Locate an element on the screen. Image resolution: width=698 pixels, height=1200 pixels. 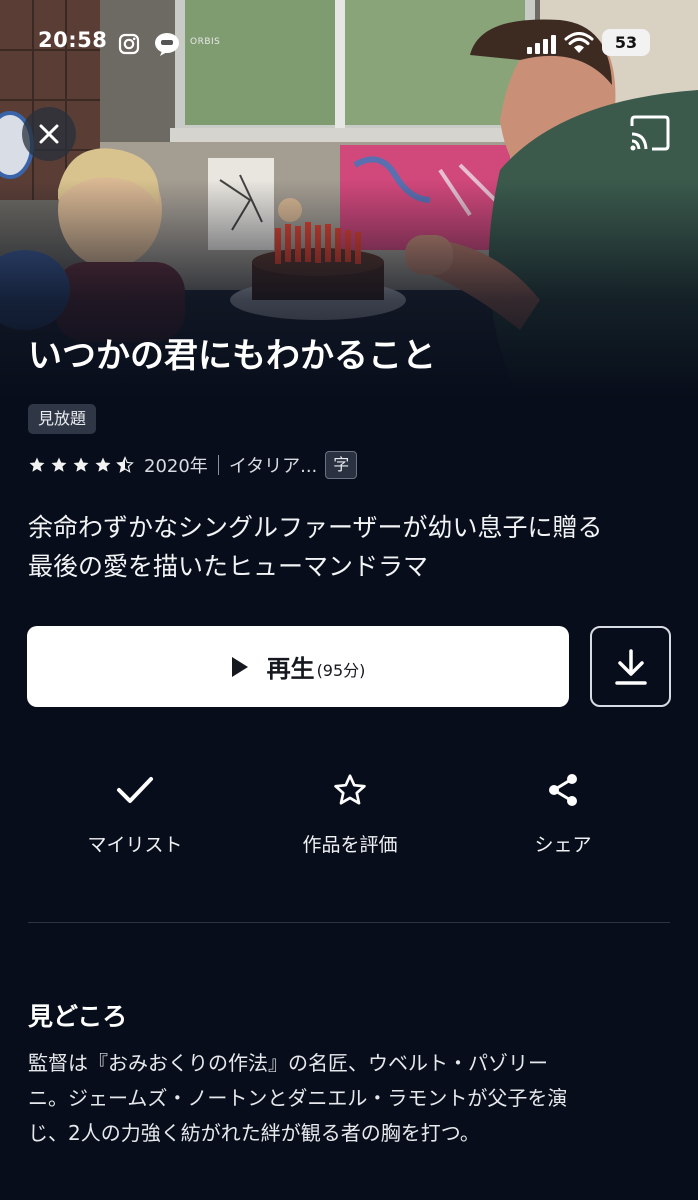
play-label: 再生 is located at coordinates (290, 669).